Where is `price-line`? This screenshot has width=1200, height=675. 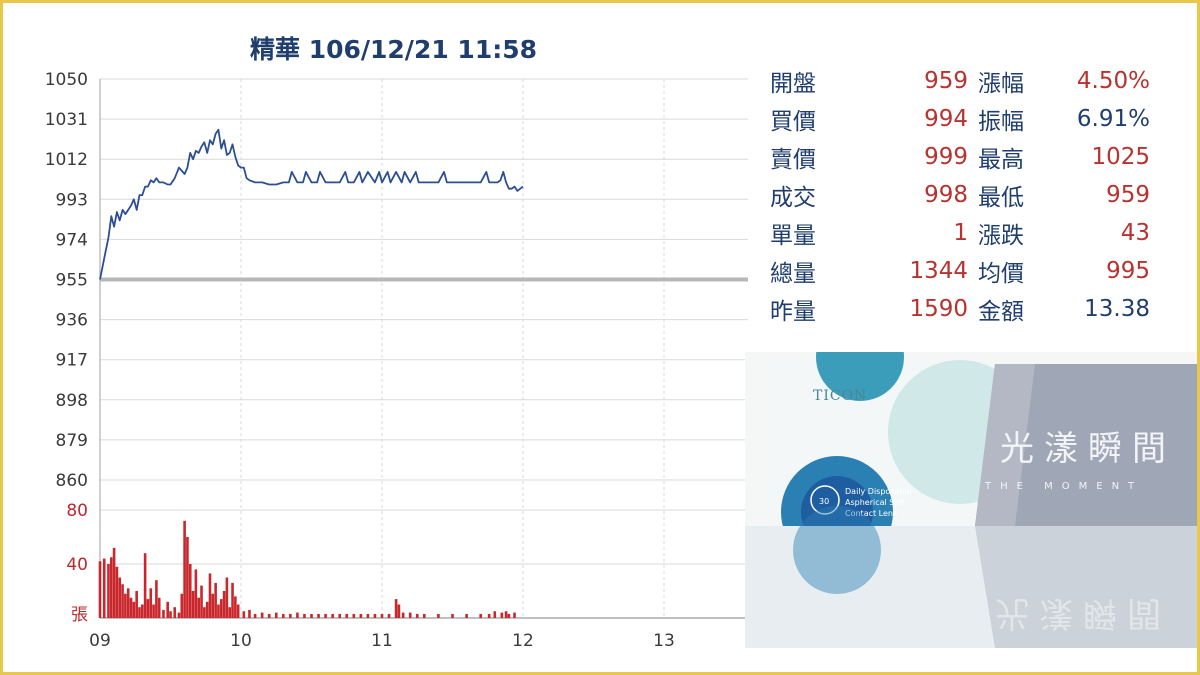
price-line is located at coordinates (311, 204).